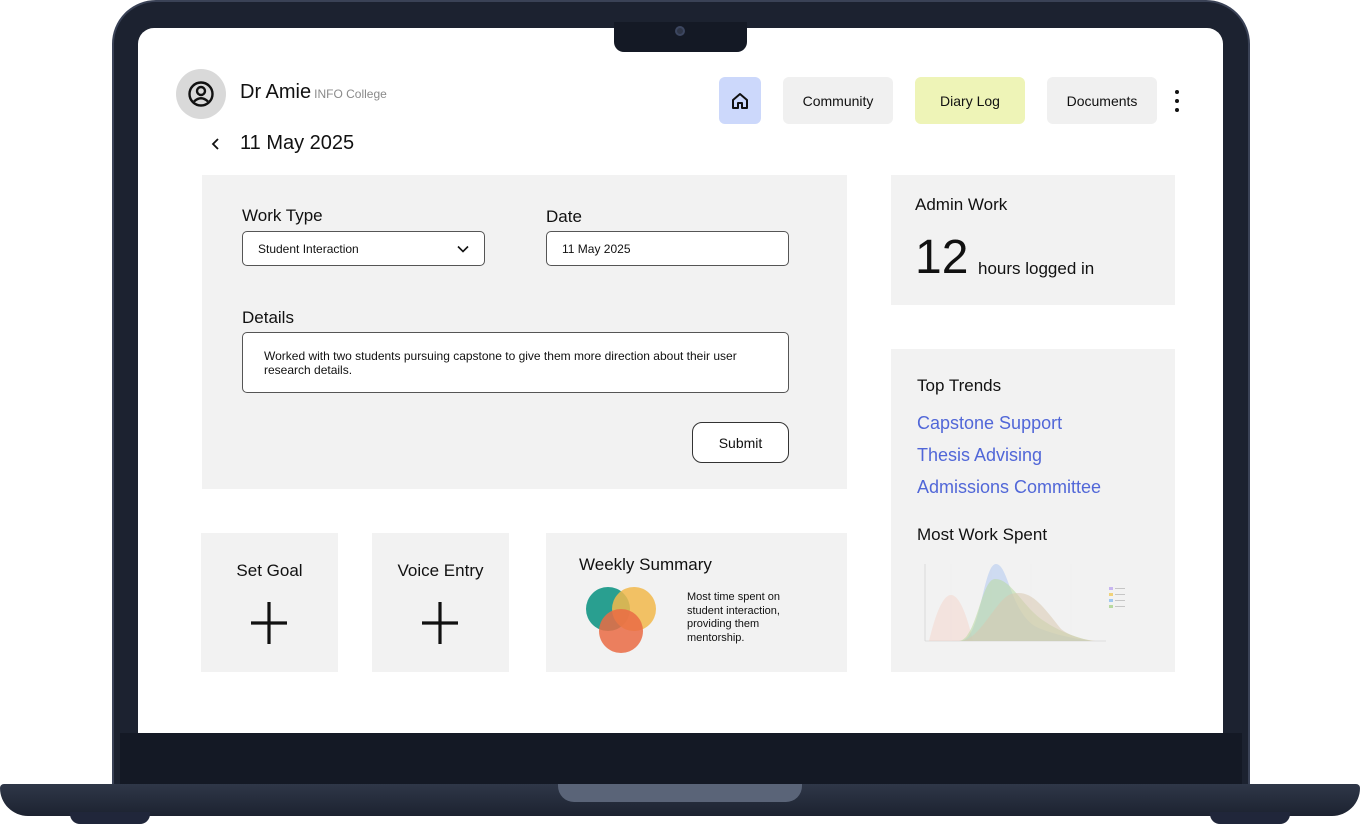  I want to click on set-goal-tile: Set Goal, so click(269, 602).